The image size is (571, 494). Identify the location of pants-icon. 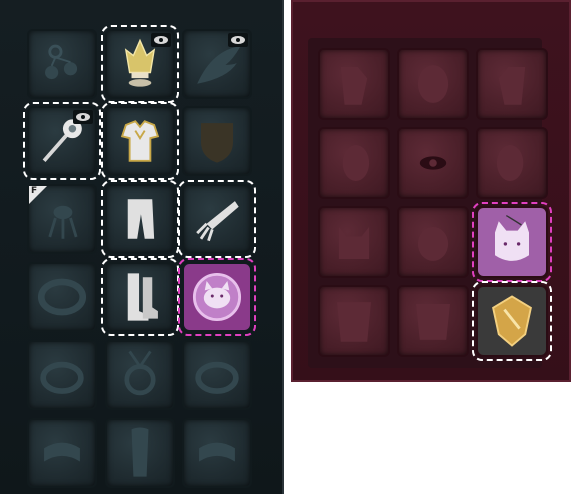
(141, 219).